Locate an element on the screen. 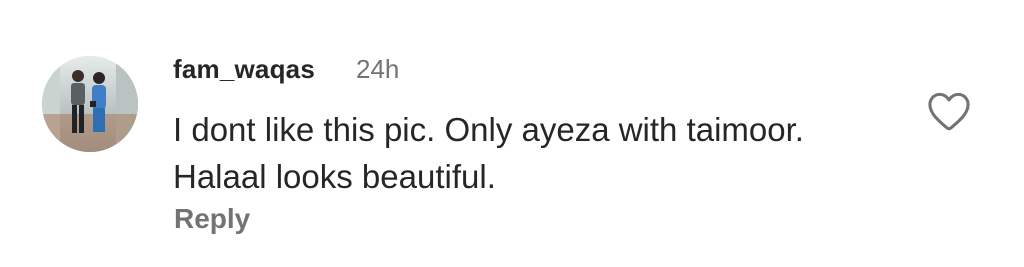 The height and width of the screenshot is (267, 1024). timestamp: 24h is located at coordinates (378, 69).